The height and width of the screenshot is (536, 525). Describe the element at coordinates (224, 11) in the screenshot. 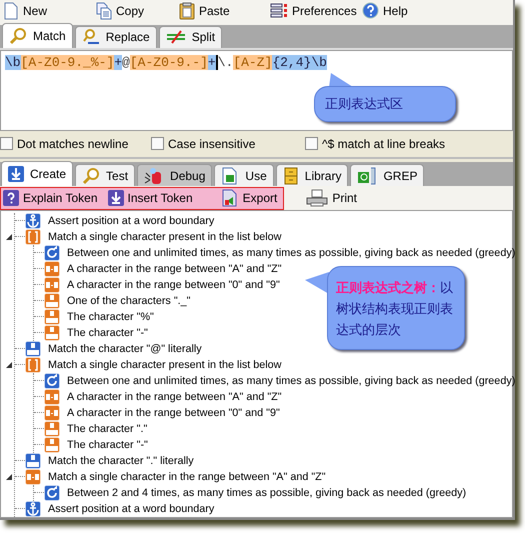

I see `toolbar-button: Paste` at that location.